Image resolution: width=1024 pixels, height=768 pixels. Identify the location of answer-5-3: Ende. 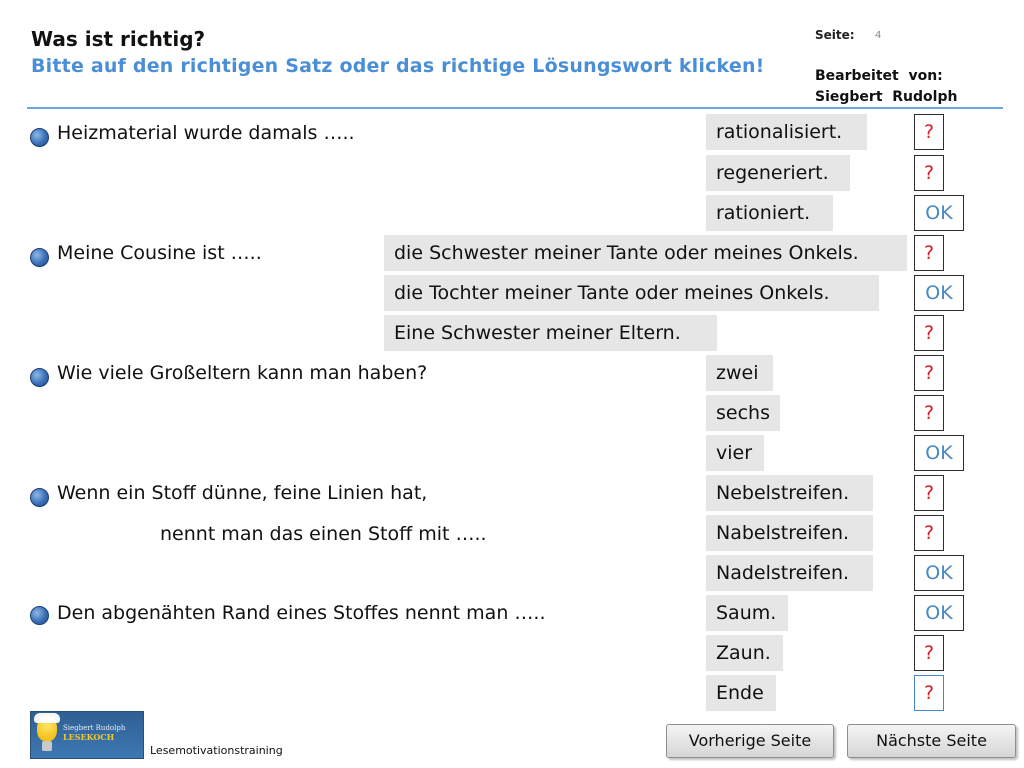
(741, 693).